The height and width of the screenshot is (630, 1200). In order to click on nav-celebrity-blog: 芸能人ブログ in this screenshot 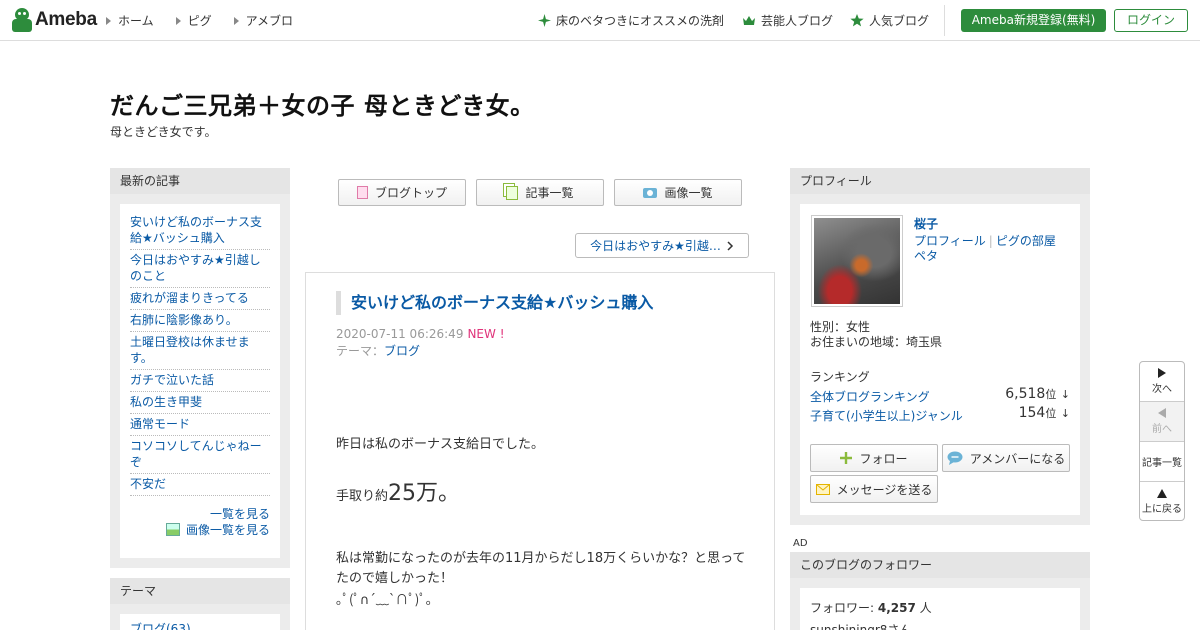, I will do `click(787, 20)`.